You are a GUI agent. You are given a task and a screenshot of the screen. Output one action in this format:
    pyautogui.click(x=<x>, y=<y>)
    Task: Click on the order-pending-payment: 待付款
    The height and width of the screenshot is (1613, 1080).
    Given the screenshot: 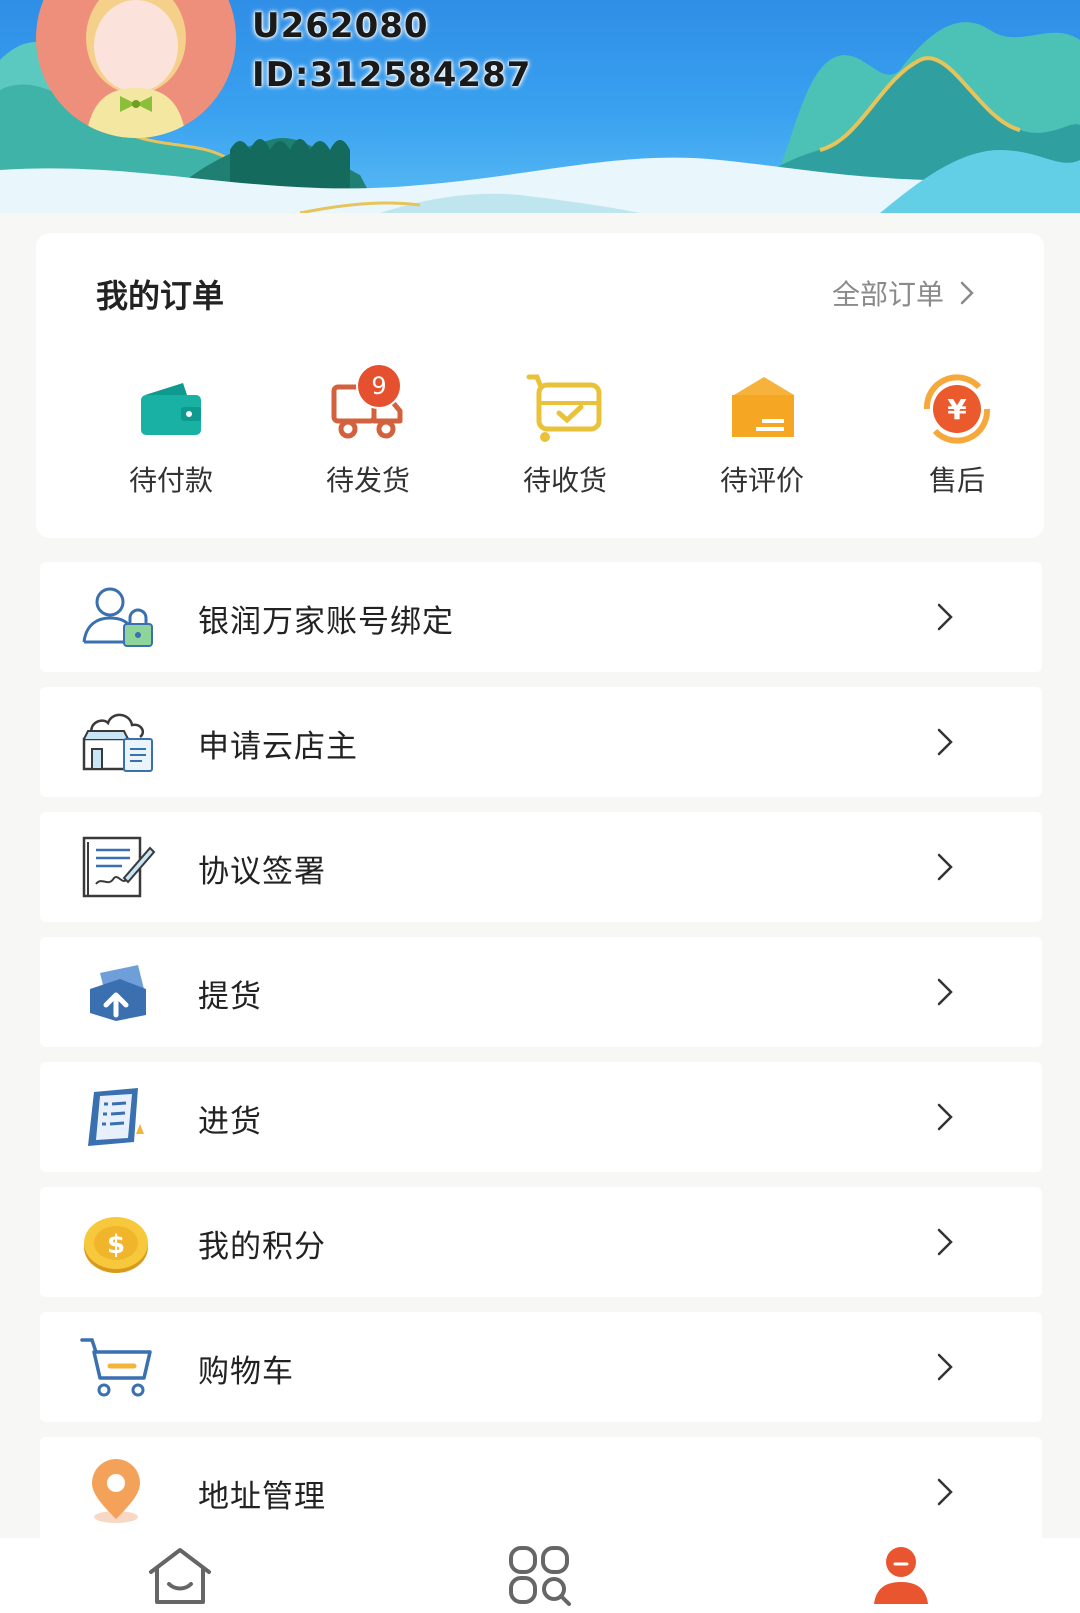 What is the action you would take?
    pyautogui.click(x=171, y=438)
    